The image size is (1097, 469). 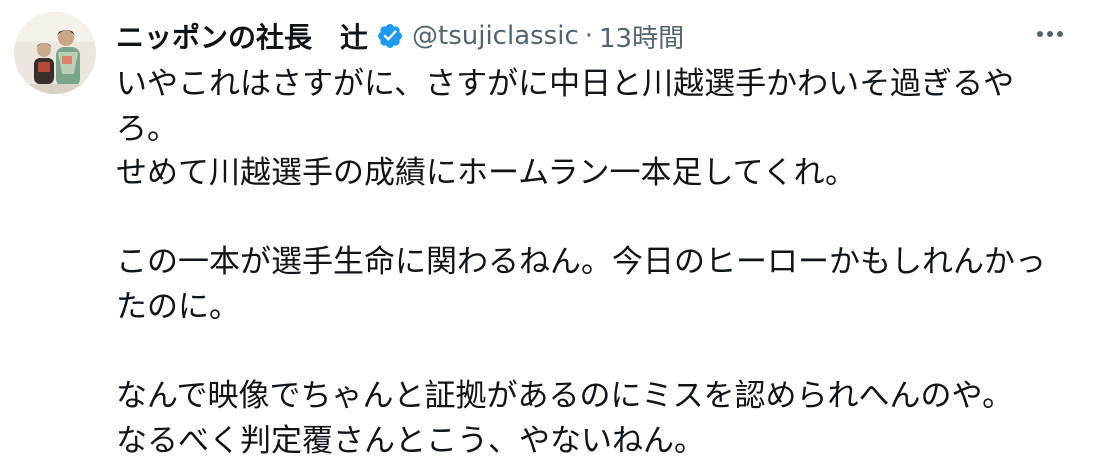 I want to click on tweet-text-line: せめて川越選手の成績にホームラン一本足してくれ。, so click(x=486, y=173).